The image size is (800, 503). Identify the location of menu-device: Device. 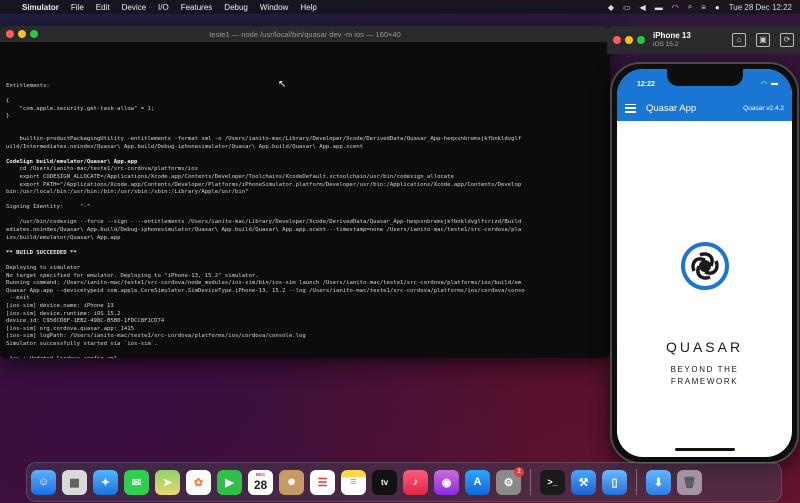
(134, 7).